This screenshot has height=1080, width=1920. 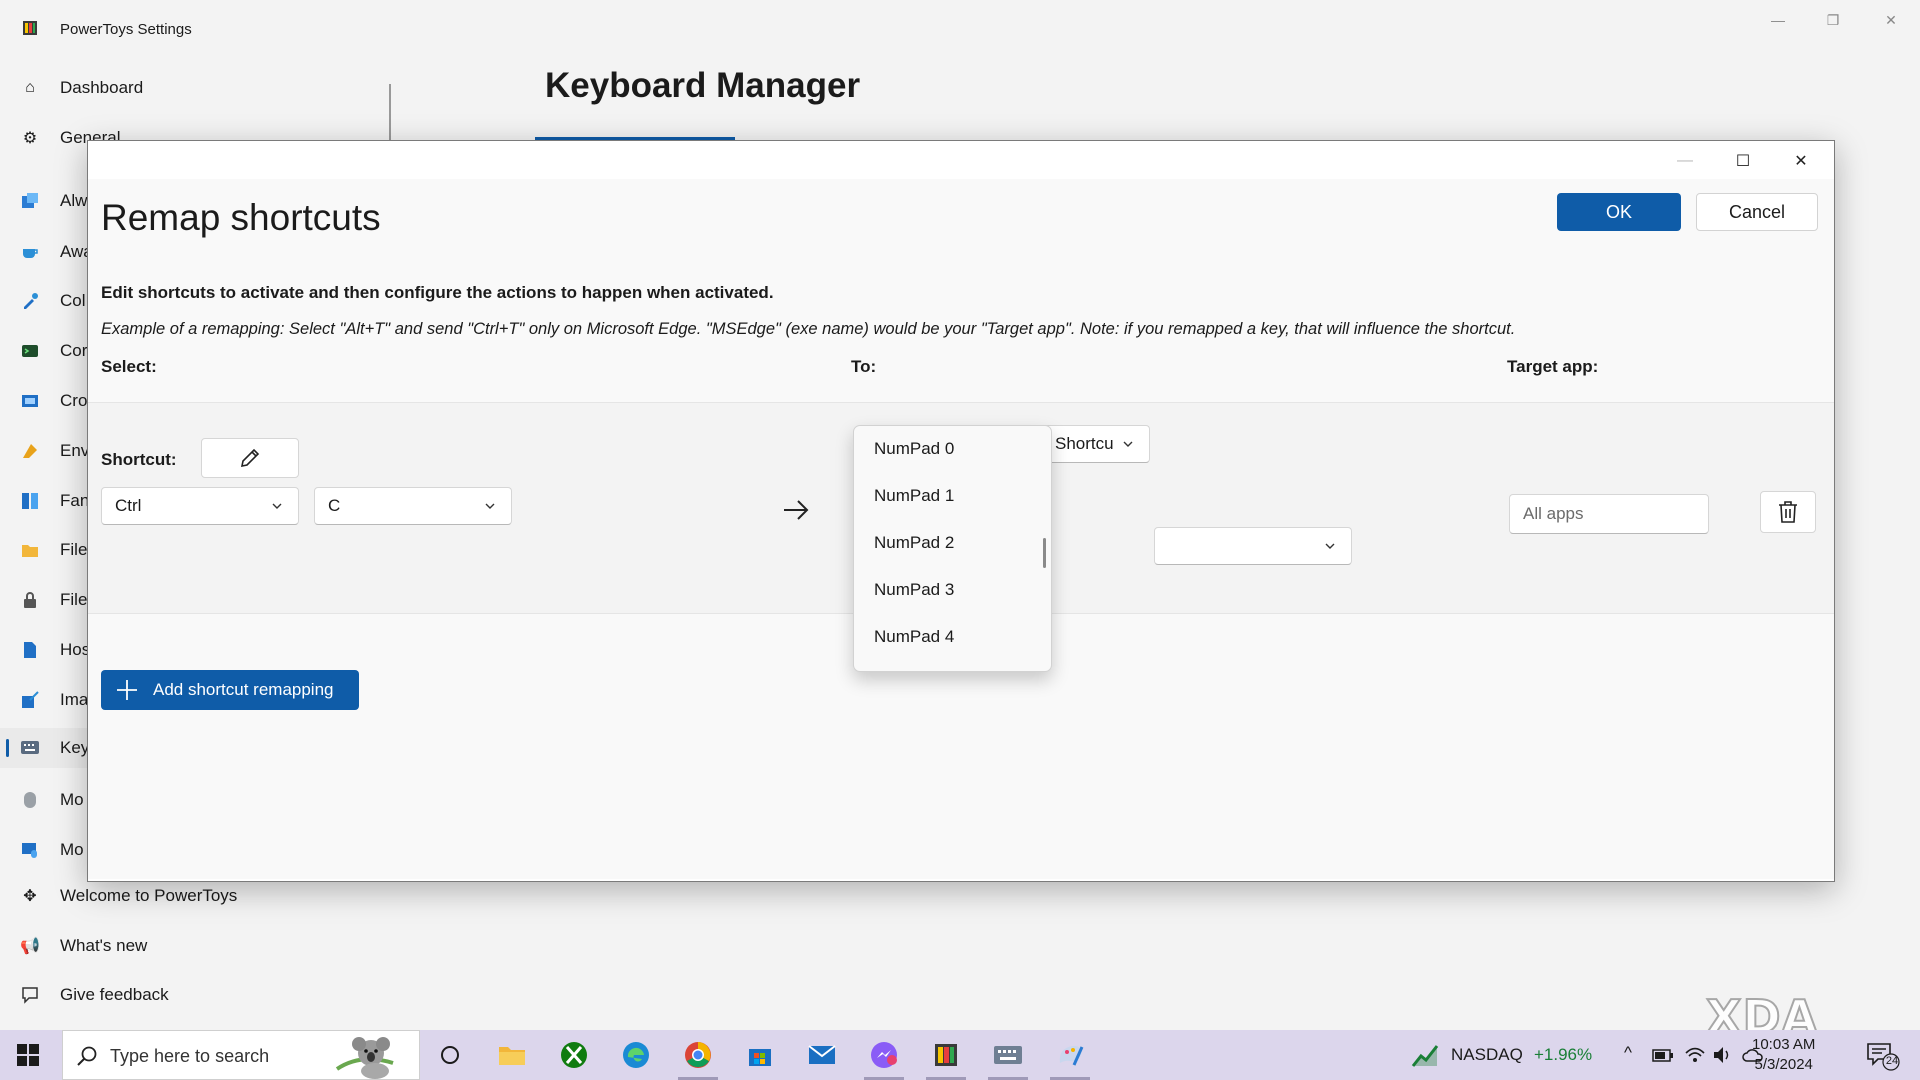 What do you see at coordinates (30, 800) in the screenshot?
I see `mouse-utilities-icon` at bounding box center [30, 800].